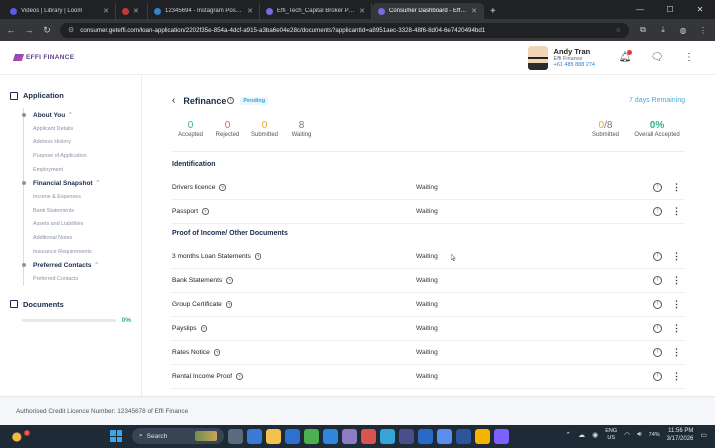  Describe the element at coordinates (231, 100) in the screenshot. I see `info-icon: i` at that location.